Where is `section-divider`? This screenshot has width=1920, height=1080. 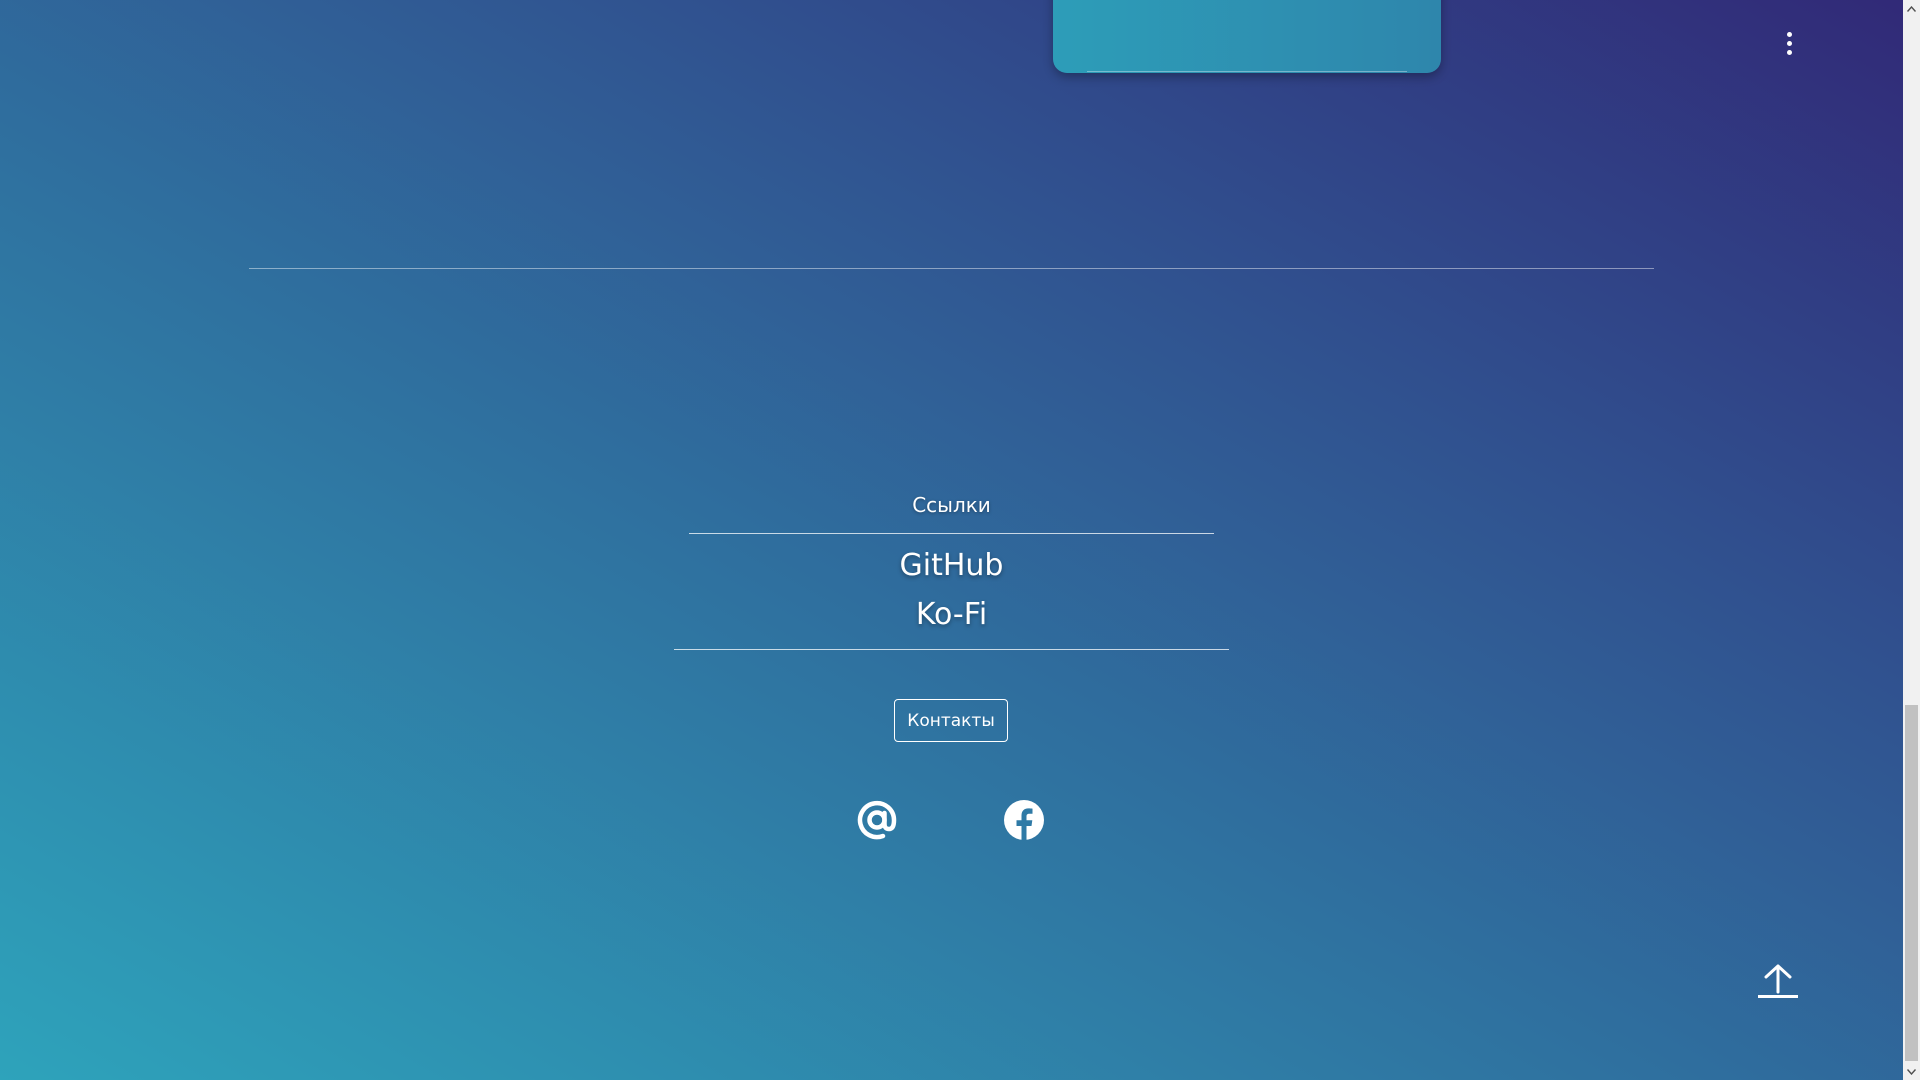 section-divider is located at coordinates (951, 268).